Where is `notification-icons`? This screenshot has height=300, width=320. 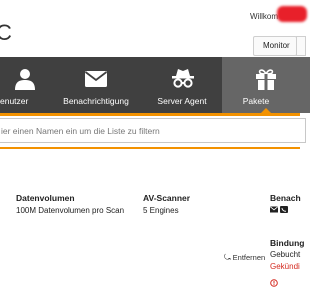 notification-icons is located at coordinates (279, 209).